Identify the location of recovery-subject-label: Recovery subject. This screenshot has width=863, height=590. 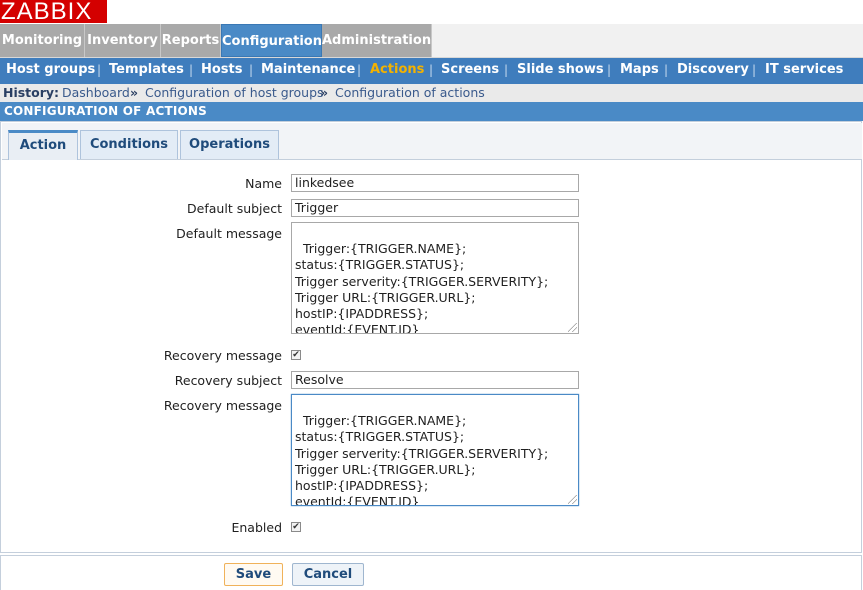
(228, 380).